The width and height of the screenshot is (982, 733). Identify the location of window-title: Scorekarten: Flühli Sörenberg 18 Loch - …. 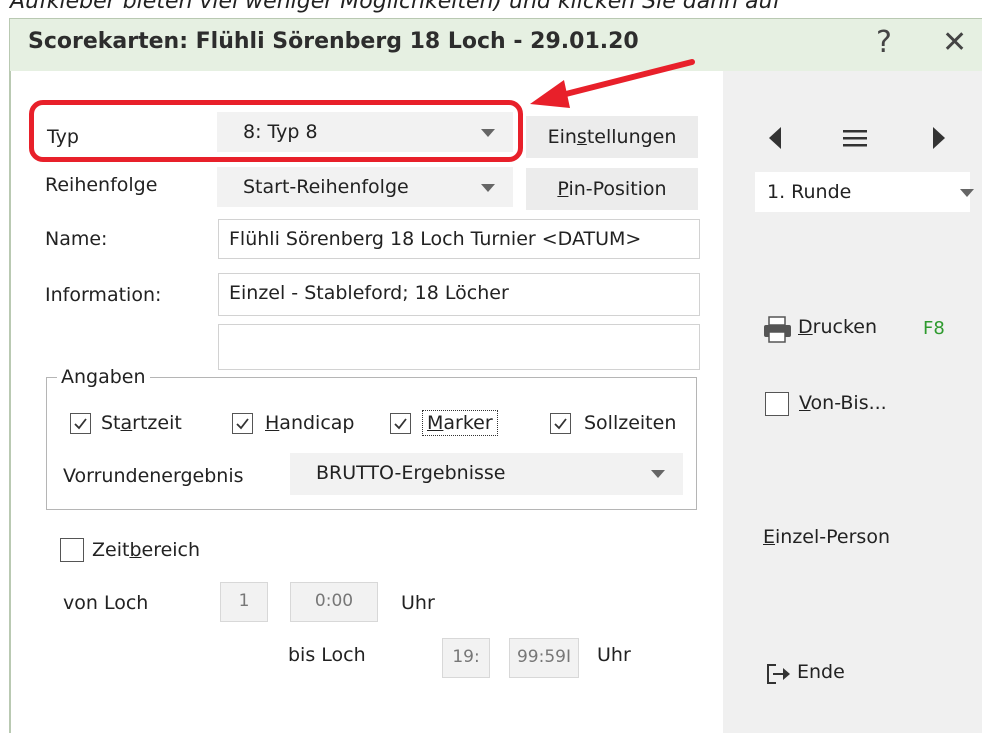
(333, 41).